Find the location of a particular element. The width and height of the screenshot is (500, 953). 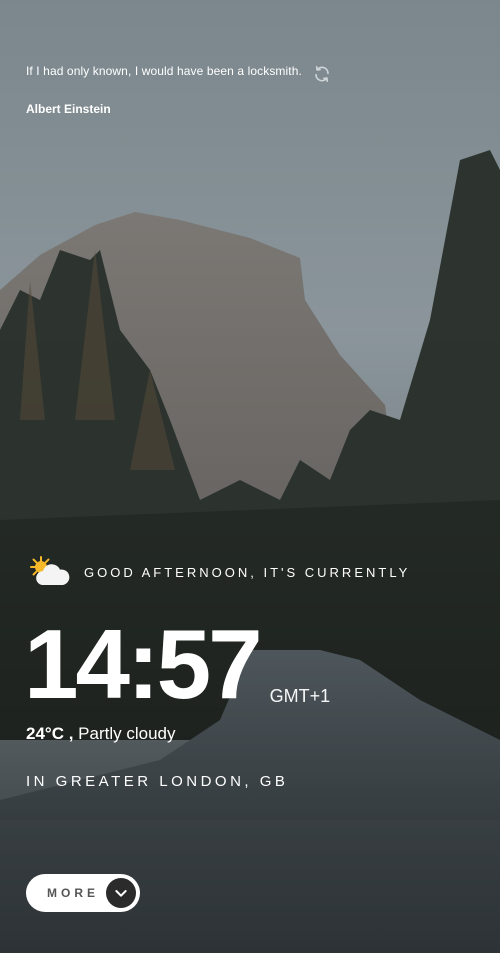

refresh-icon is located at coordinates (322, 74).